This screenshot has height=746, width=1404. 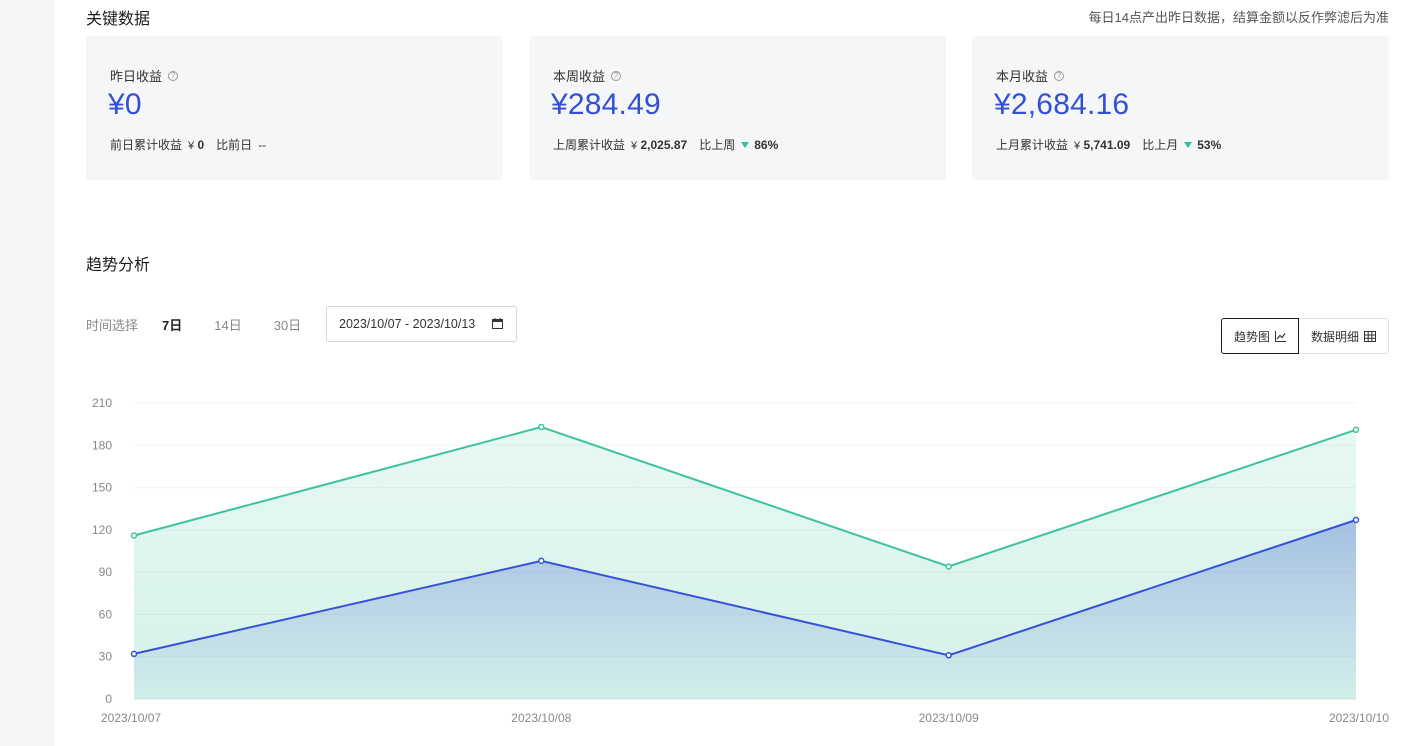 I want to click on compare-value: 86%, so click(x=766, y=144).